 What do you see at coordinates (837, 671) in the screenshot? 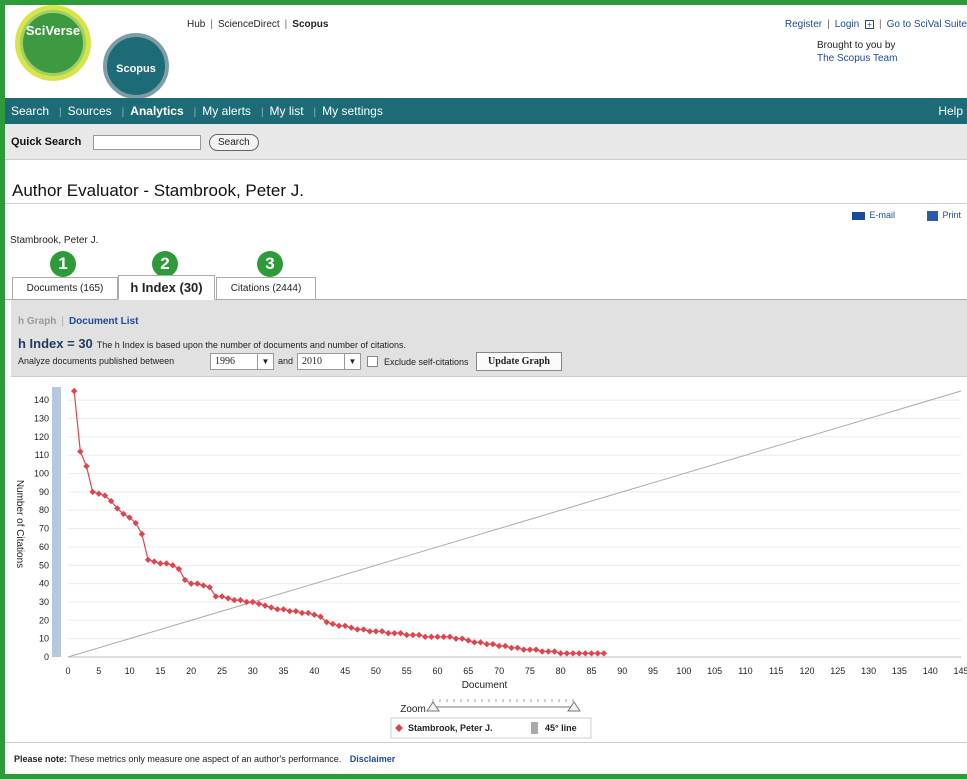
I see `x-tick-label: 125` at bounding box center [837, 671].